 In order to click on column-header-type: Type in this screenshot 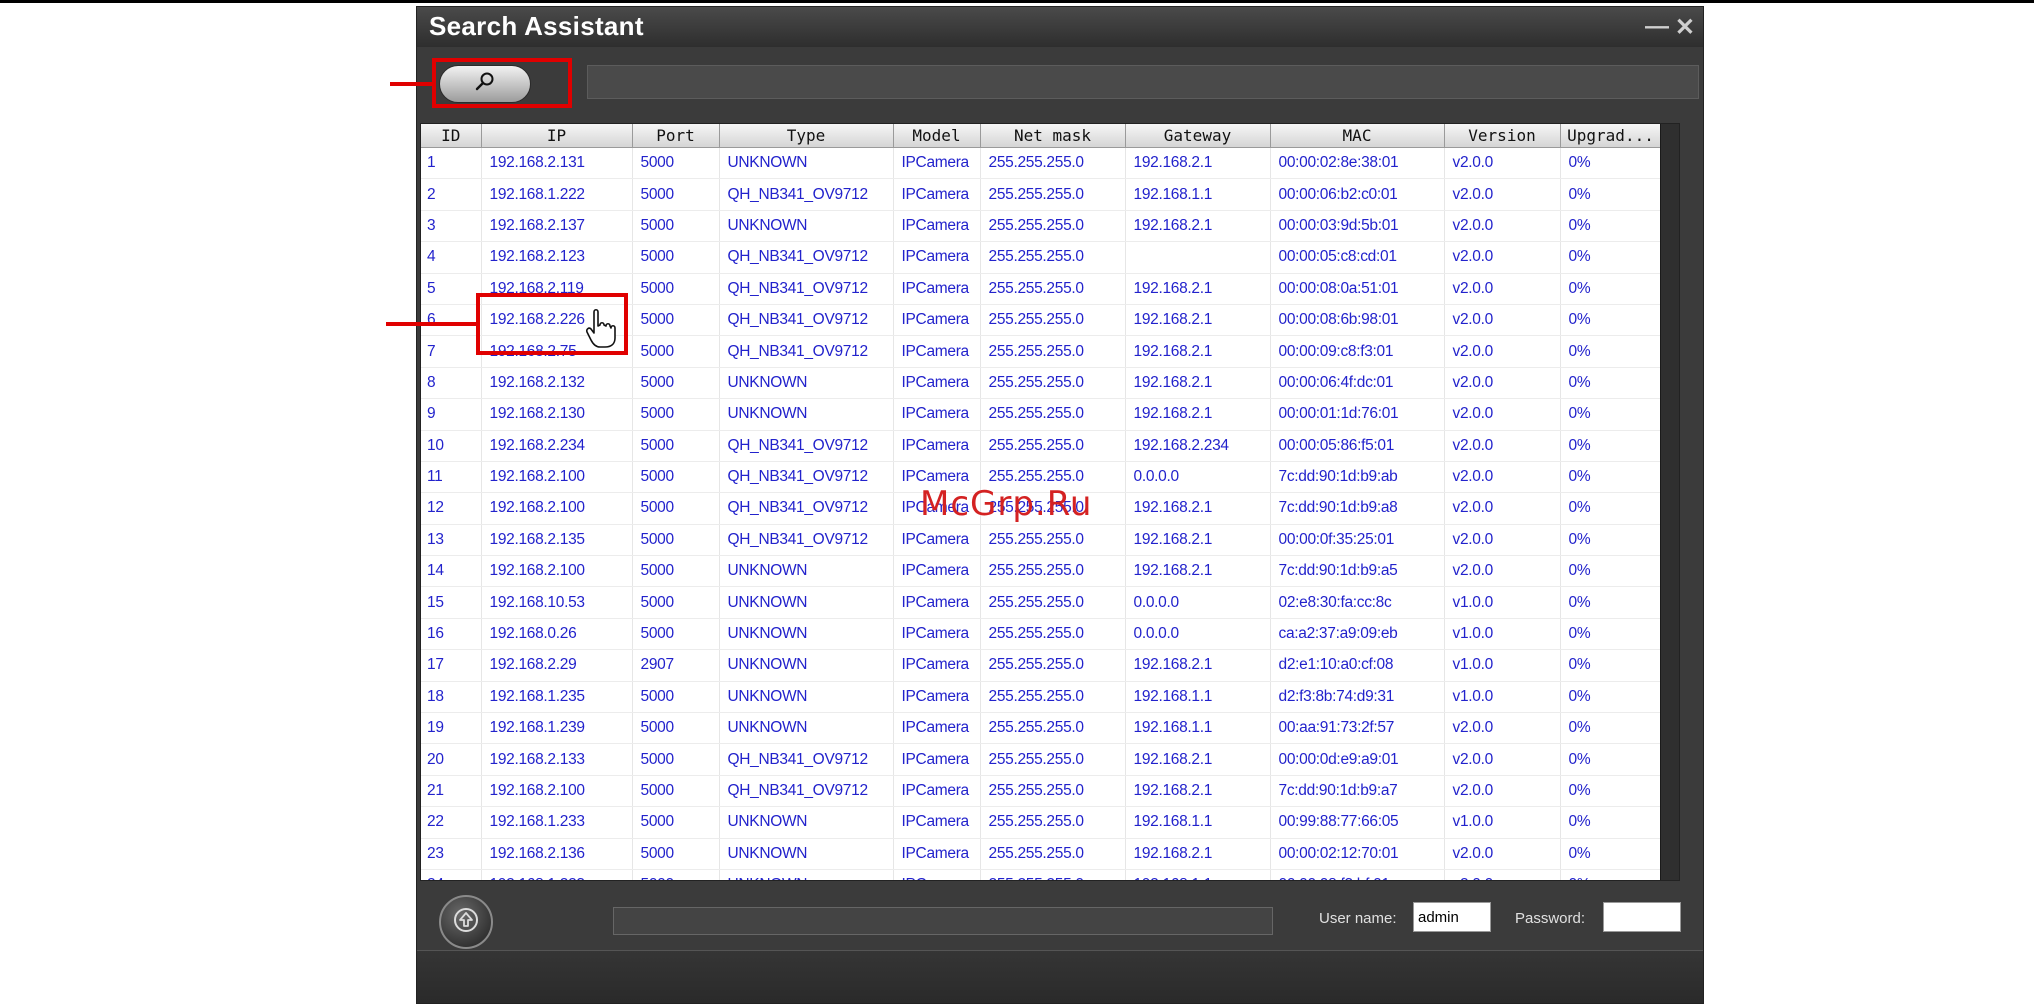, I will do `click(806, 136)`.